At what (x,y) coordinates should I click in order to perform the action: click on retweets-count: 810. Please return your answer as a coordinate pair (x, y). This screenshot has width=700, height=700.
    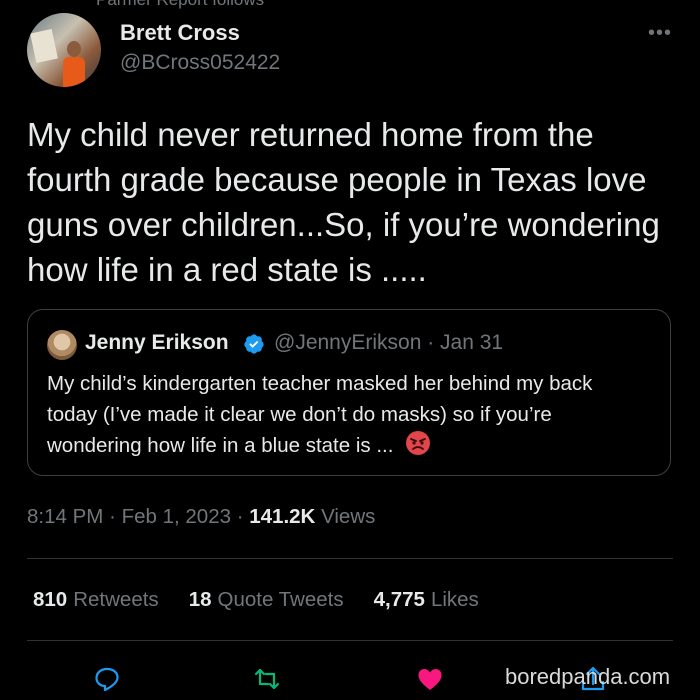
    Looking at the image, I should click on (50, 599).